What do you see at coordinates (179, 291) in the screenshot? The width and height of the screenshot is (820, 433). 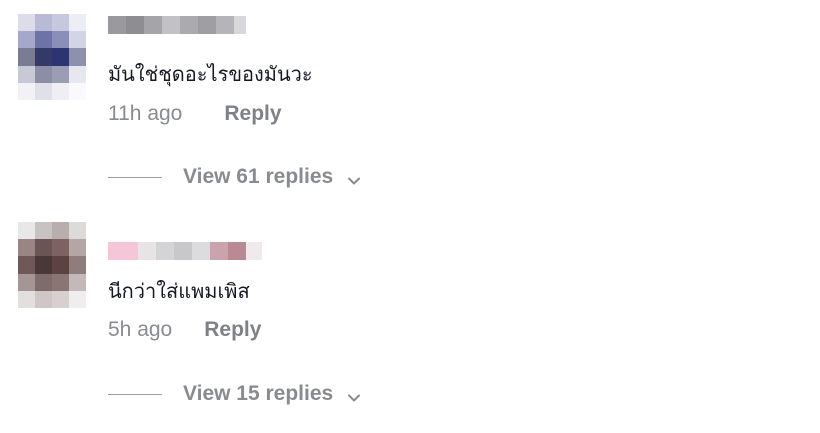 I see `comment-text: นีกว่าใส่แพมเพิส` at bounding box center [179, 291].